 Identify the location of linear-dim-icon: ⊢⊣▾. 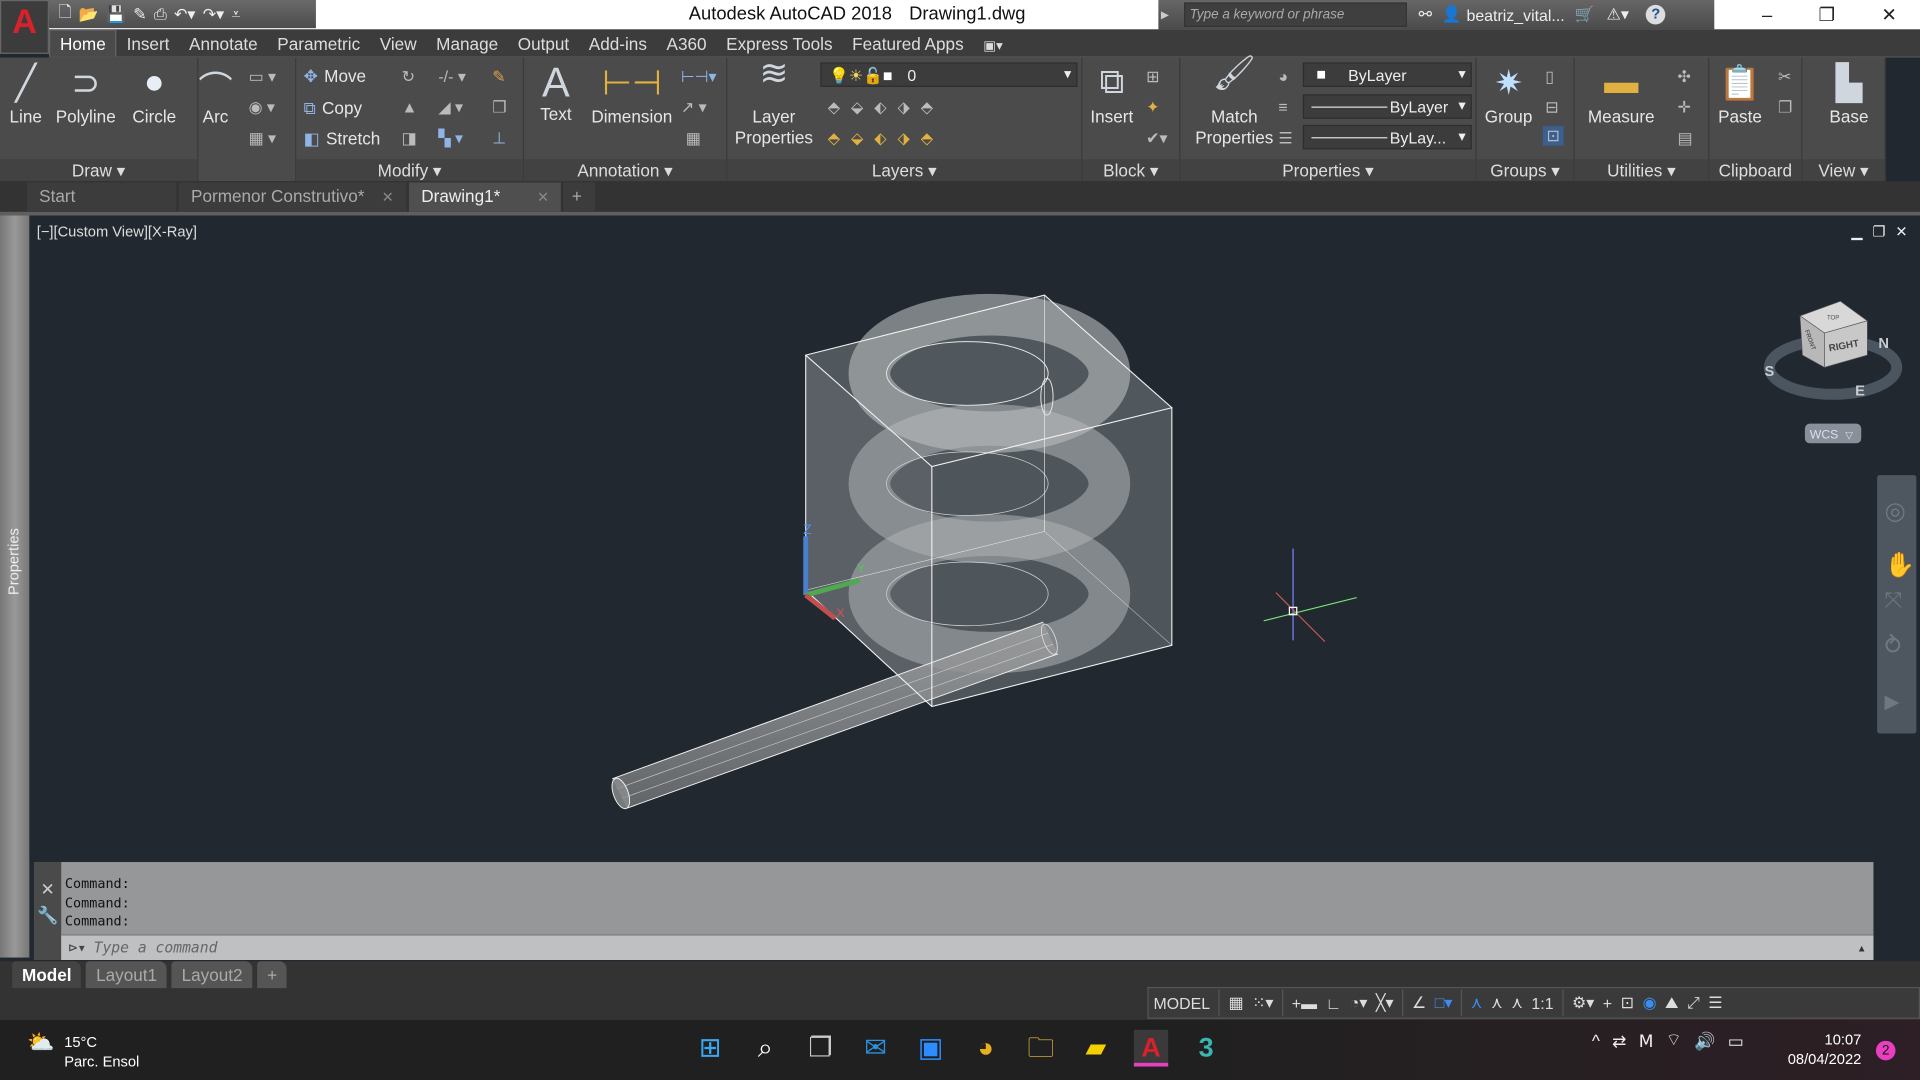
(699, 77).